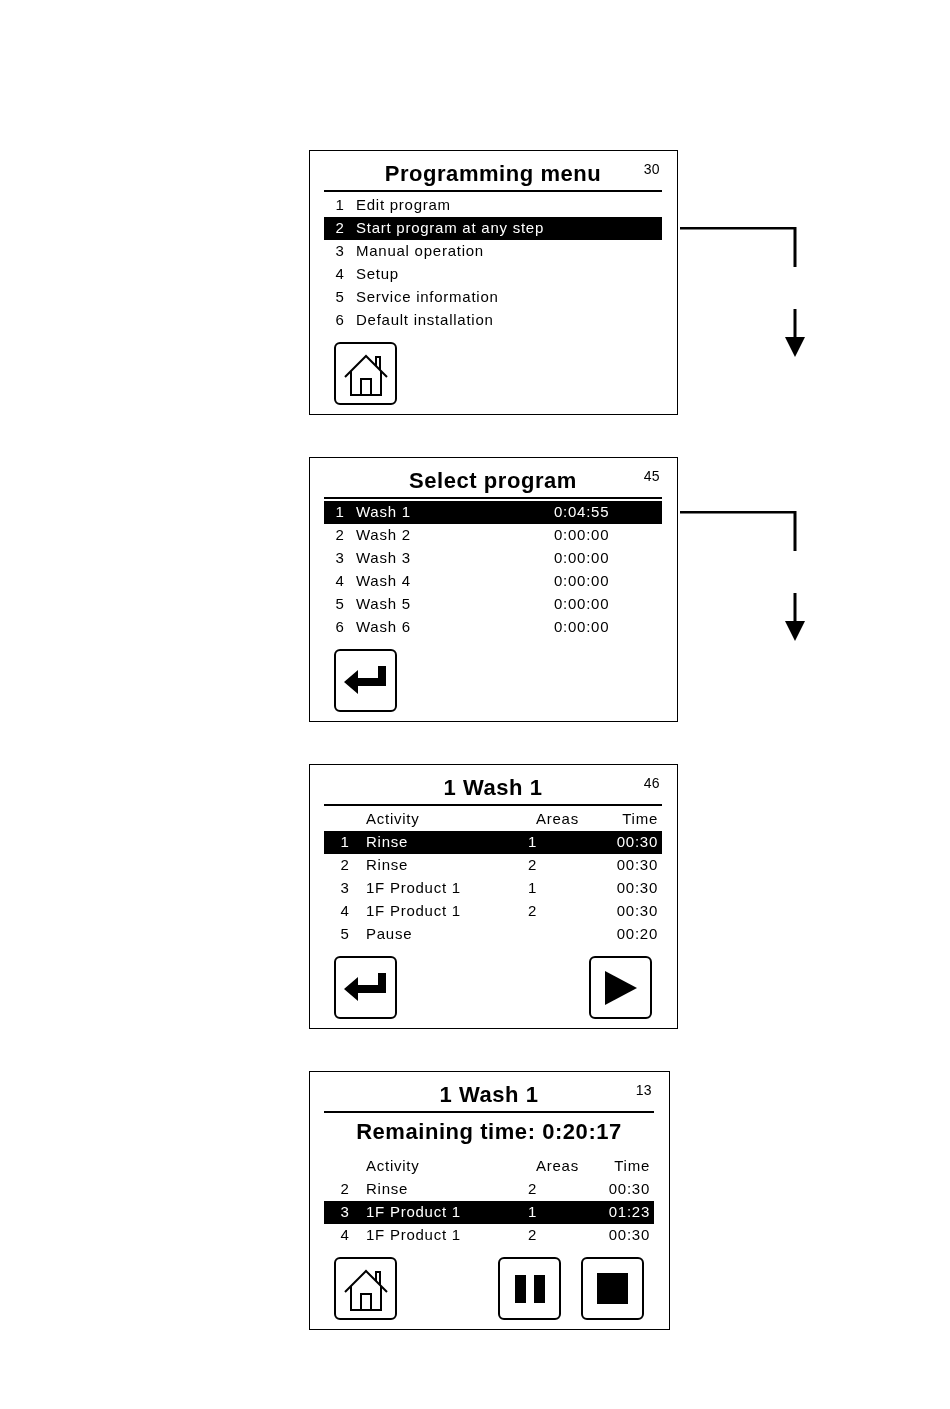  What do you see at coordinates (425, 320) in the screenshot?
I see `row-cell-text: Default installation` at bounding box center [425, 320].